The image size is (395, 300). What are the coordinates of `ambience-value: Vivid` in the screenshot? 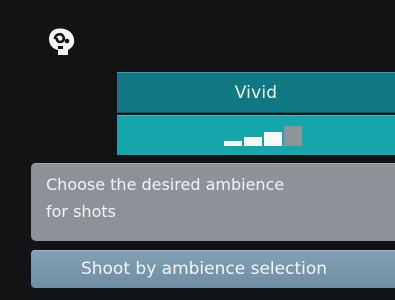 It's located at (256, 92).